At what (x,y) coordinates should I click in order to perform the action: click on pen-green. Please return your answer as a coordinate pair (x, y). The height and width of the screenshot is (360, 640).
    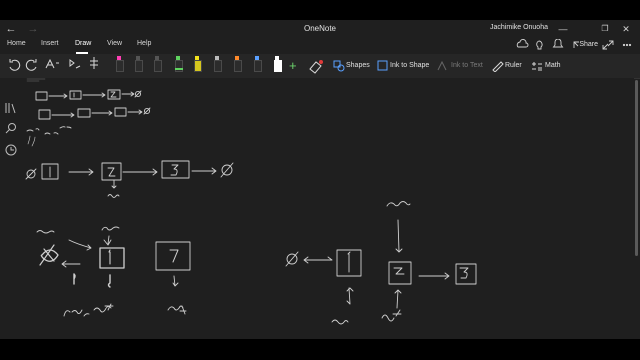
    Looking at the image, I should click on (178, 65).